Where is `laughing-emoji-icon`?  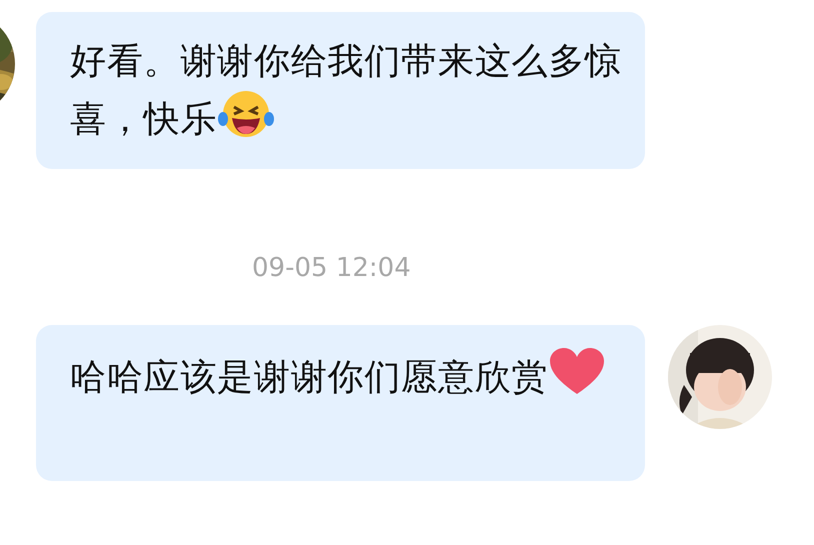
laughing-emoji-icon is located at coordinates (246, 114).